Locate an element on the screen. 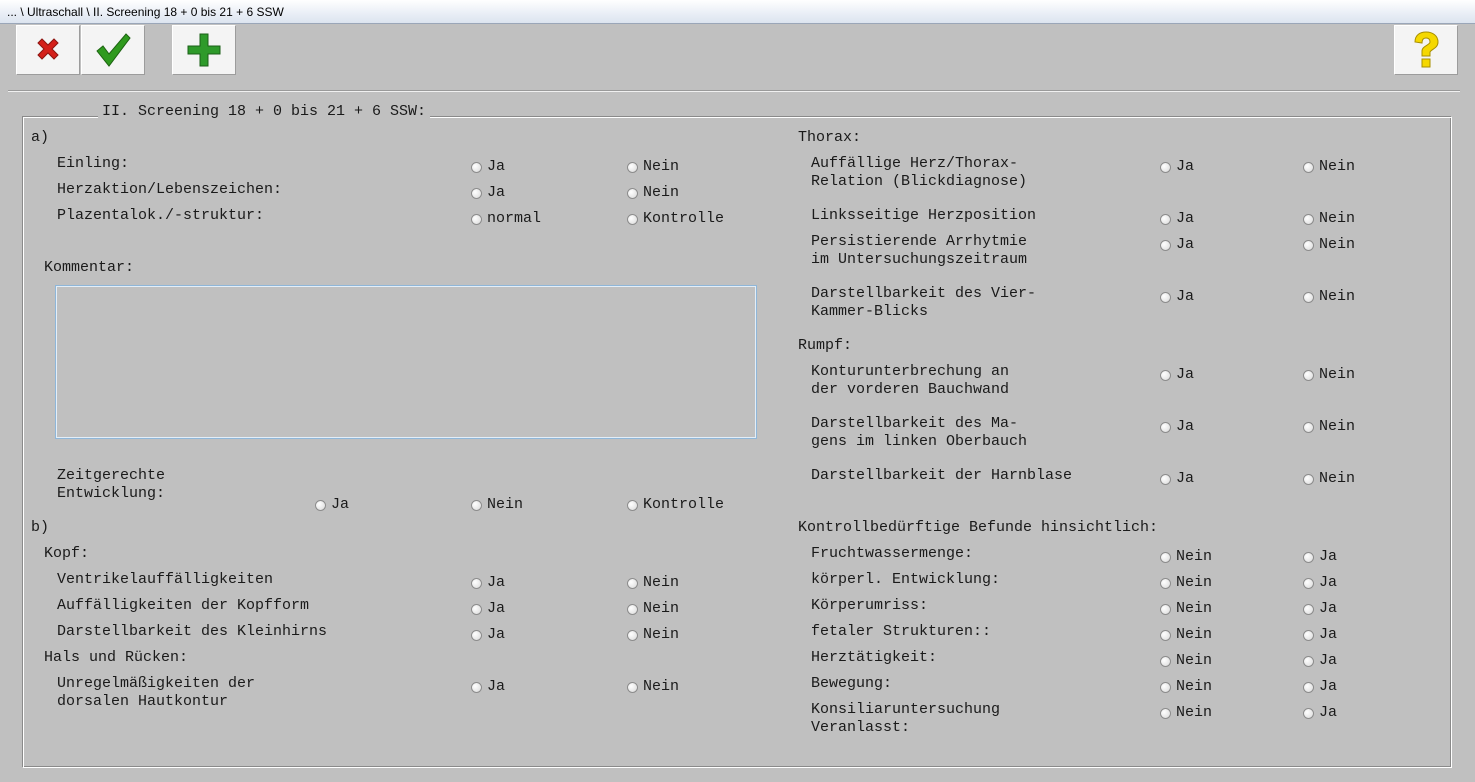  fruchtwasser-nein-radio: Nein is located at coordinates (1186, 557).